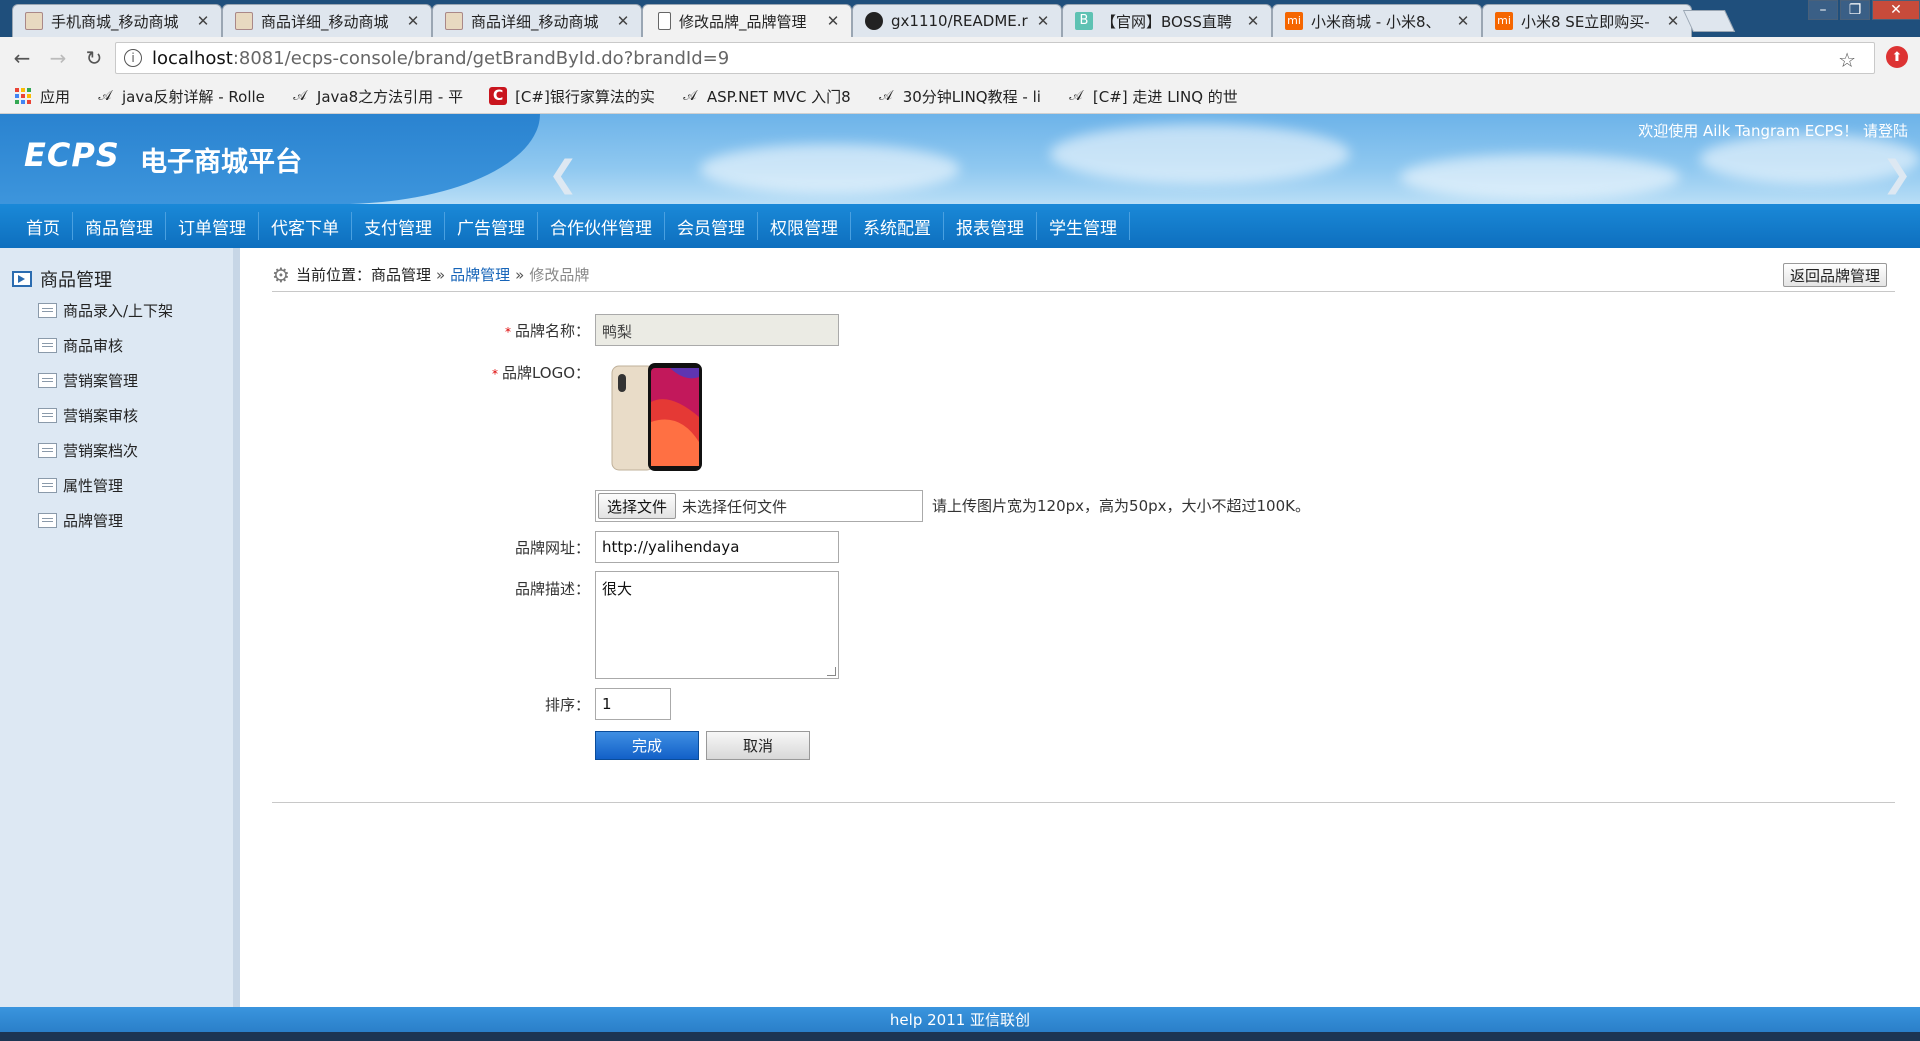 This screenshot has width=1920, height=1041. I want to click on back-arrow-icon: ←, so click(22, 58).